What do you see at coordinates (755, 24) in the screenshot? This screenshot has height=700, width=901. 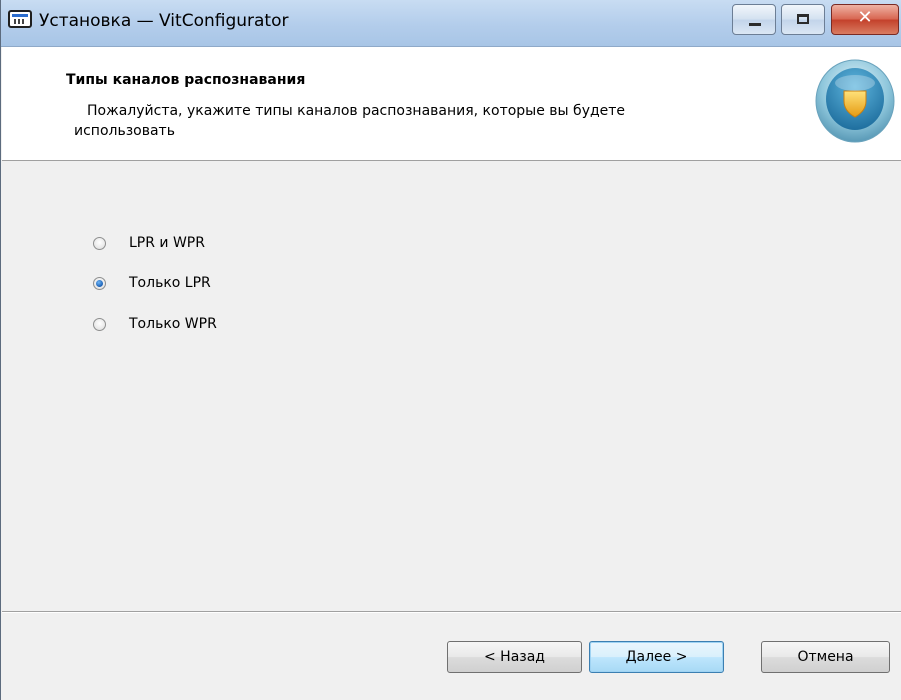 I see `minimize-icon` at bounding box center [755, 24].